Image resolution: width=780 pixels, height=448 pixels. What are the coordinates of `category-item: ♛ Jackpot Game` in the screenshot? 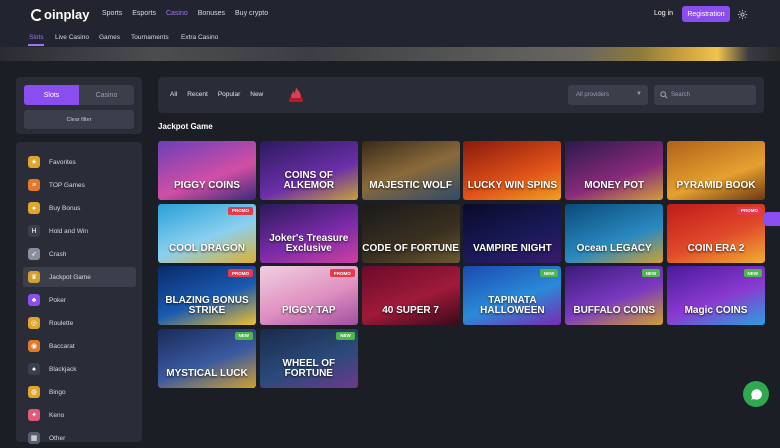 It's located at (79, 277).